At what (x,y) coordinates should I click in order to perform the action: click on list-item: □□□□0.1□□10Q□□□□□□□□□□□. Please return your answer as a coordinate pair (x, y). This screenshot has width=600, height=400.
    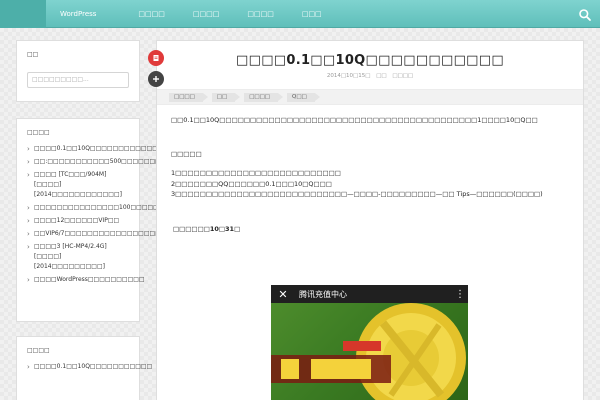
    Looking at the image, I should click on (89, 367).